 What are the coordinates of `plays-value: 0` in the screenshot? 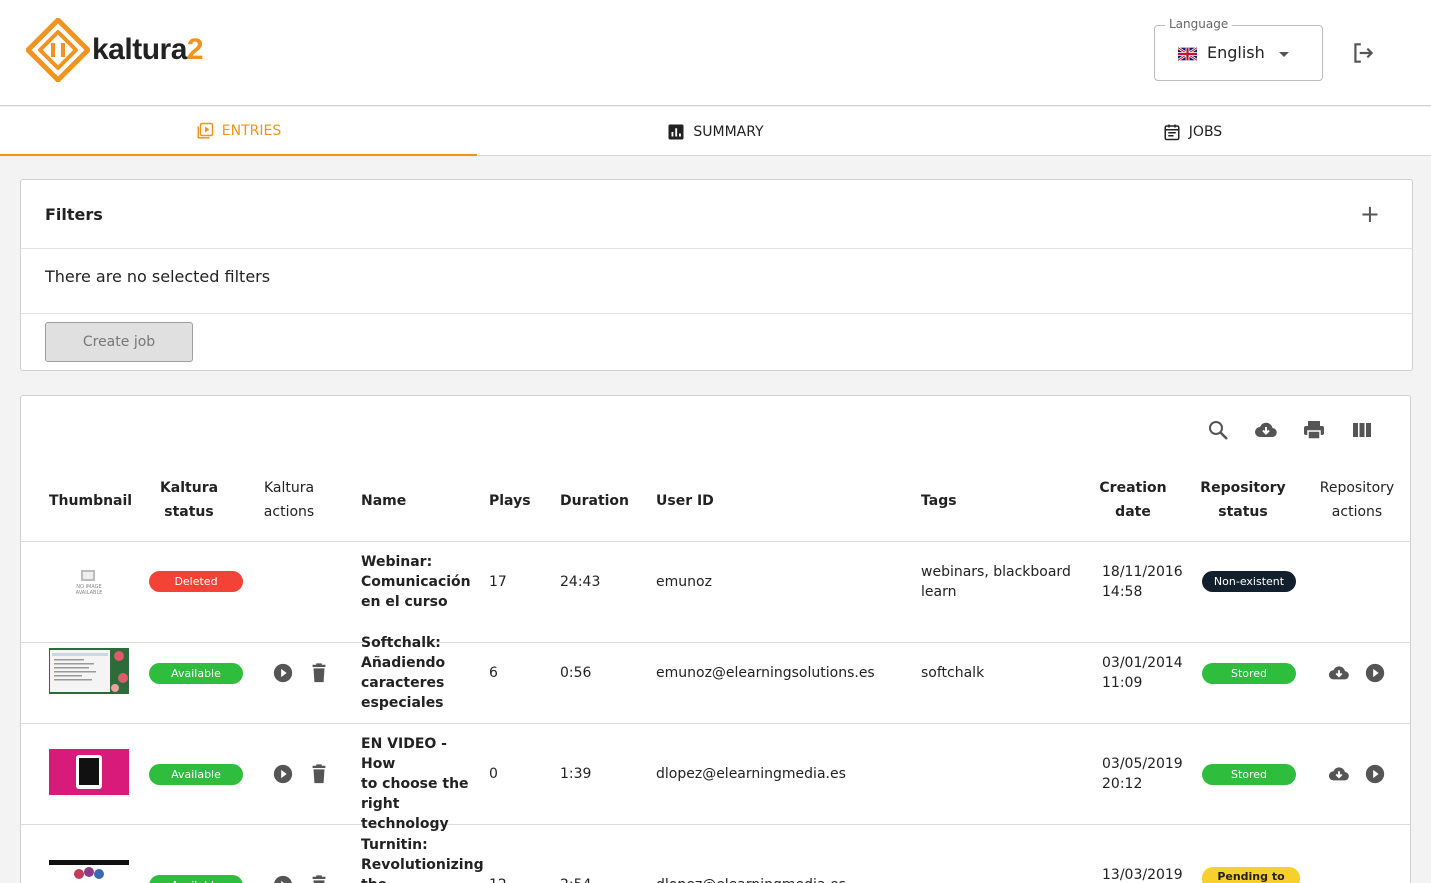 It's located at (493, 774).